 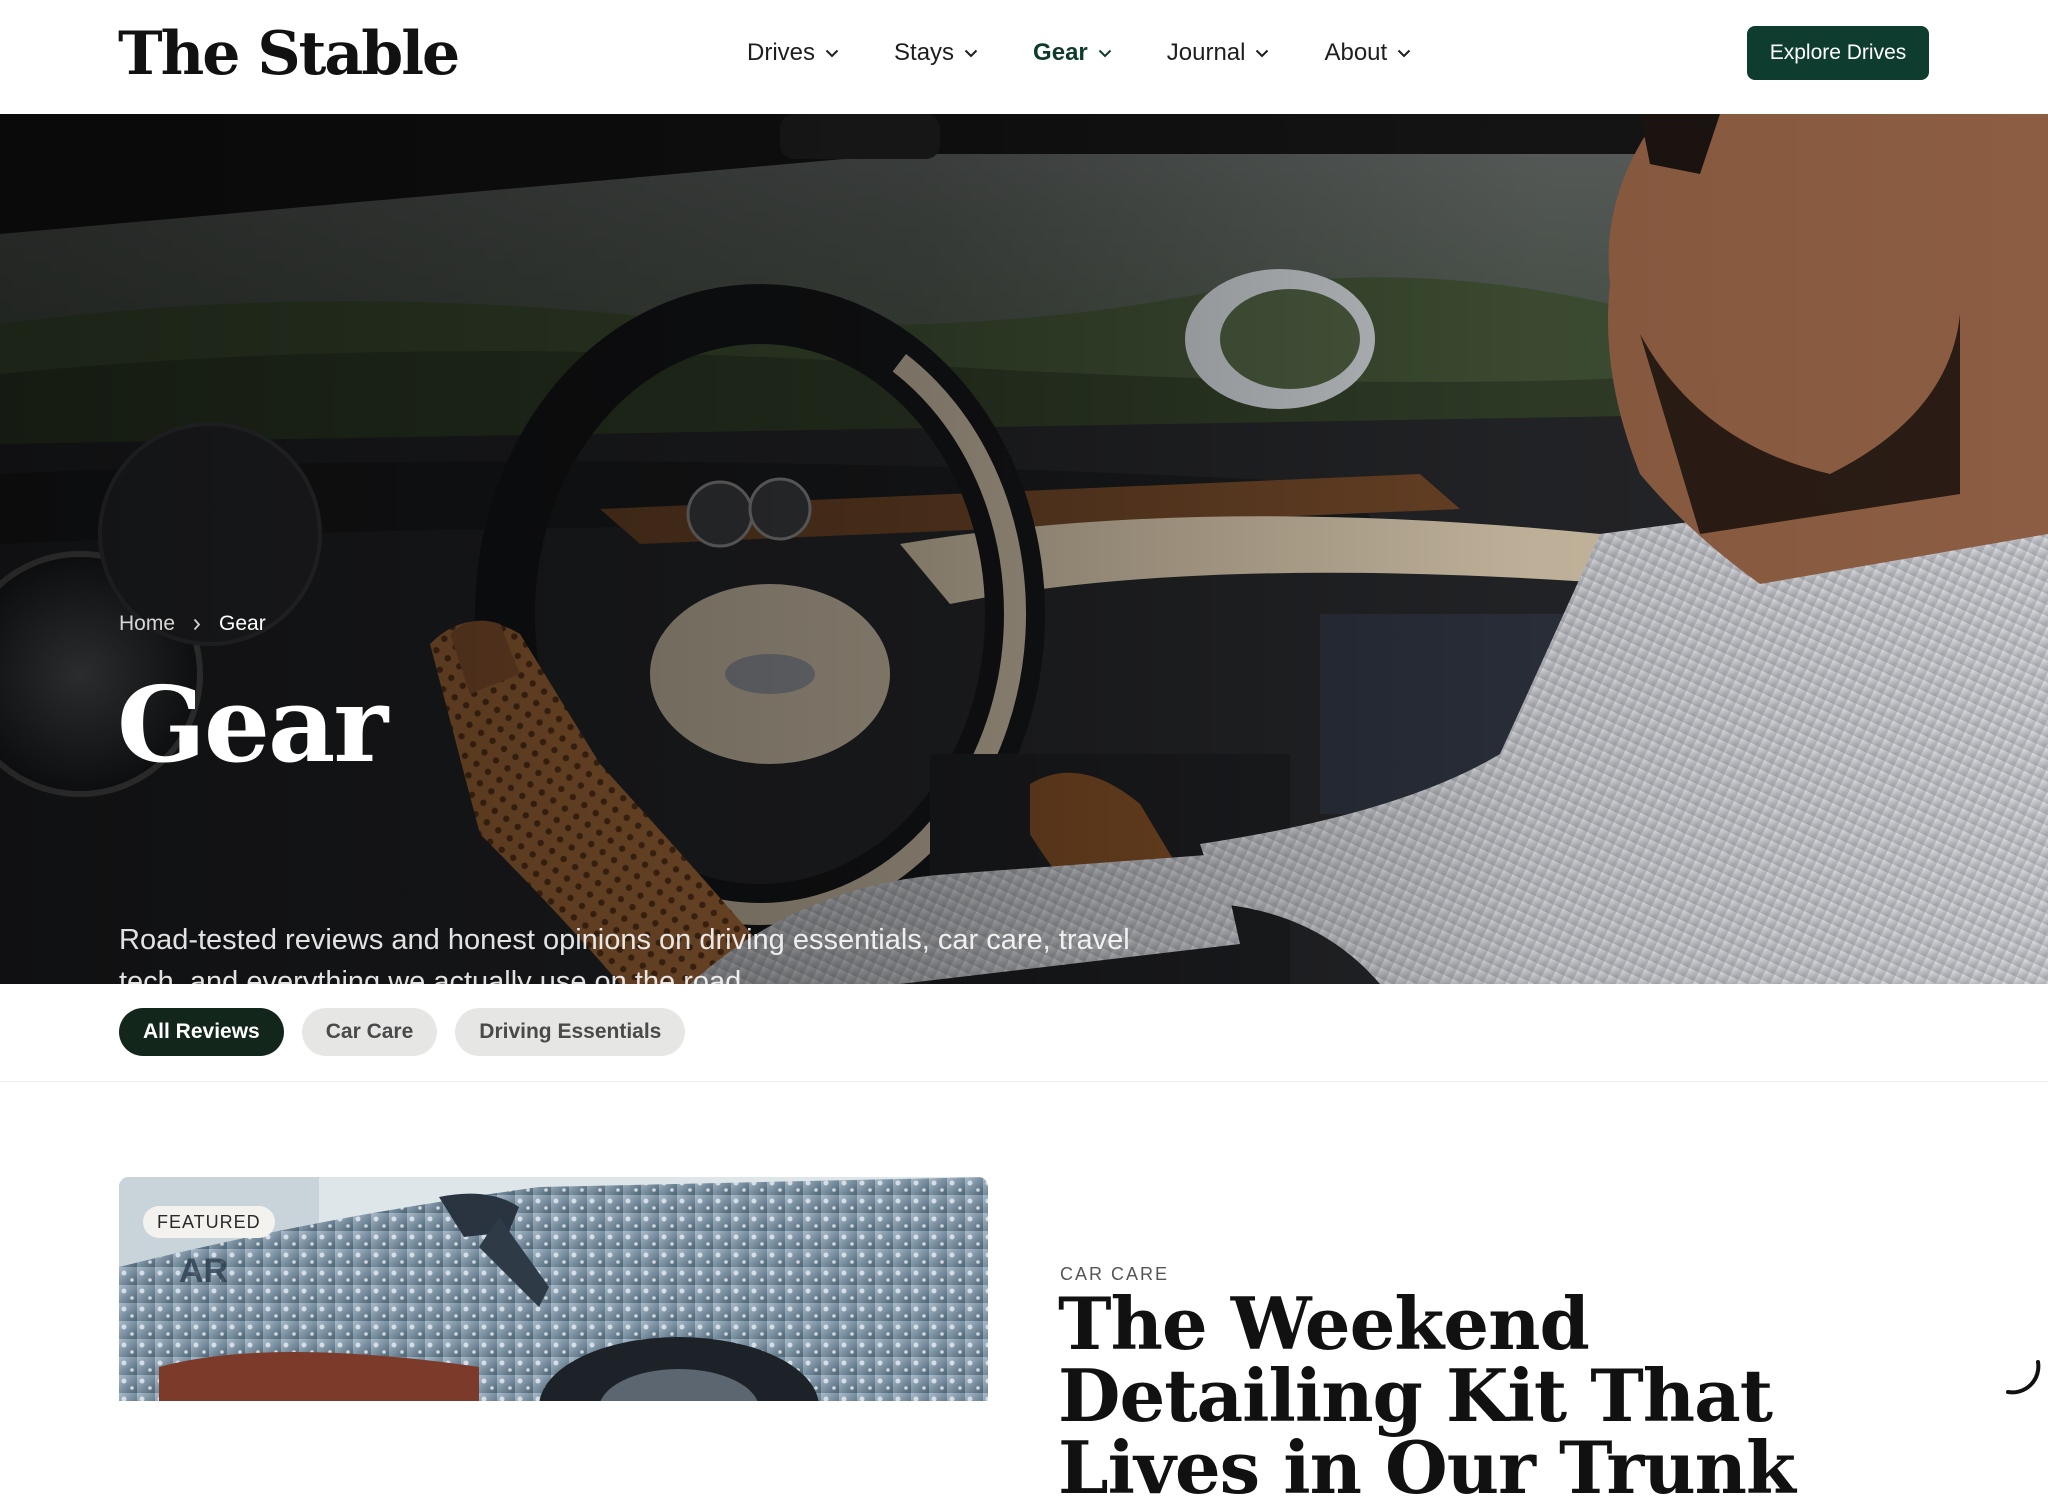 I want to click on nav-item-journal: Journal, so click(x=1218, y=53).